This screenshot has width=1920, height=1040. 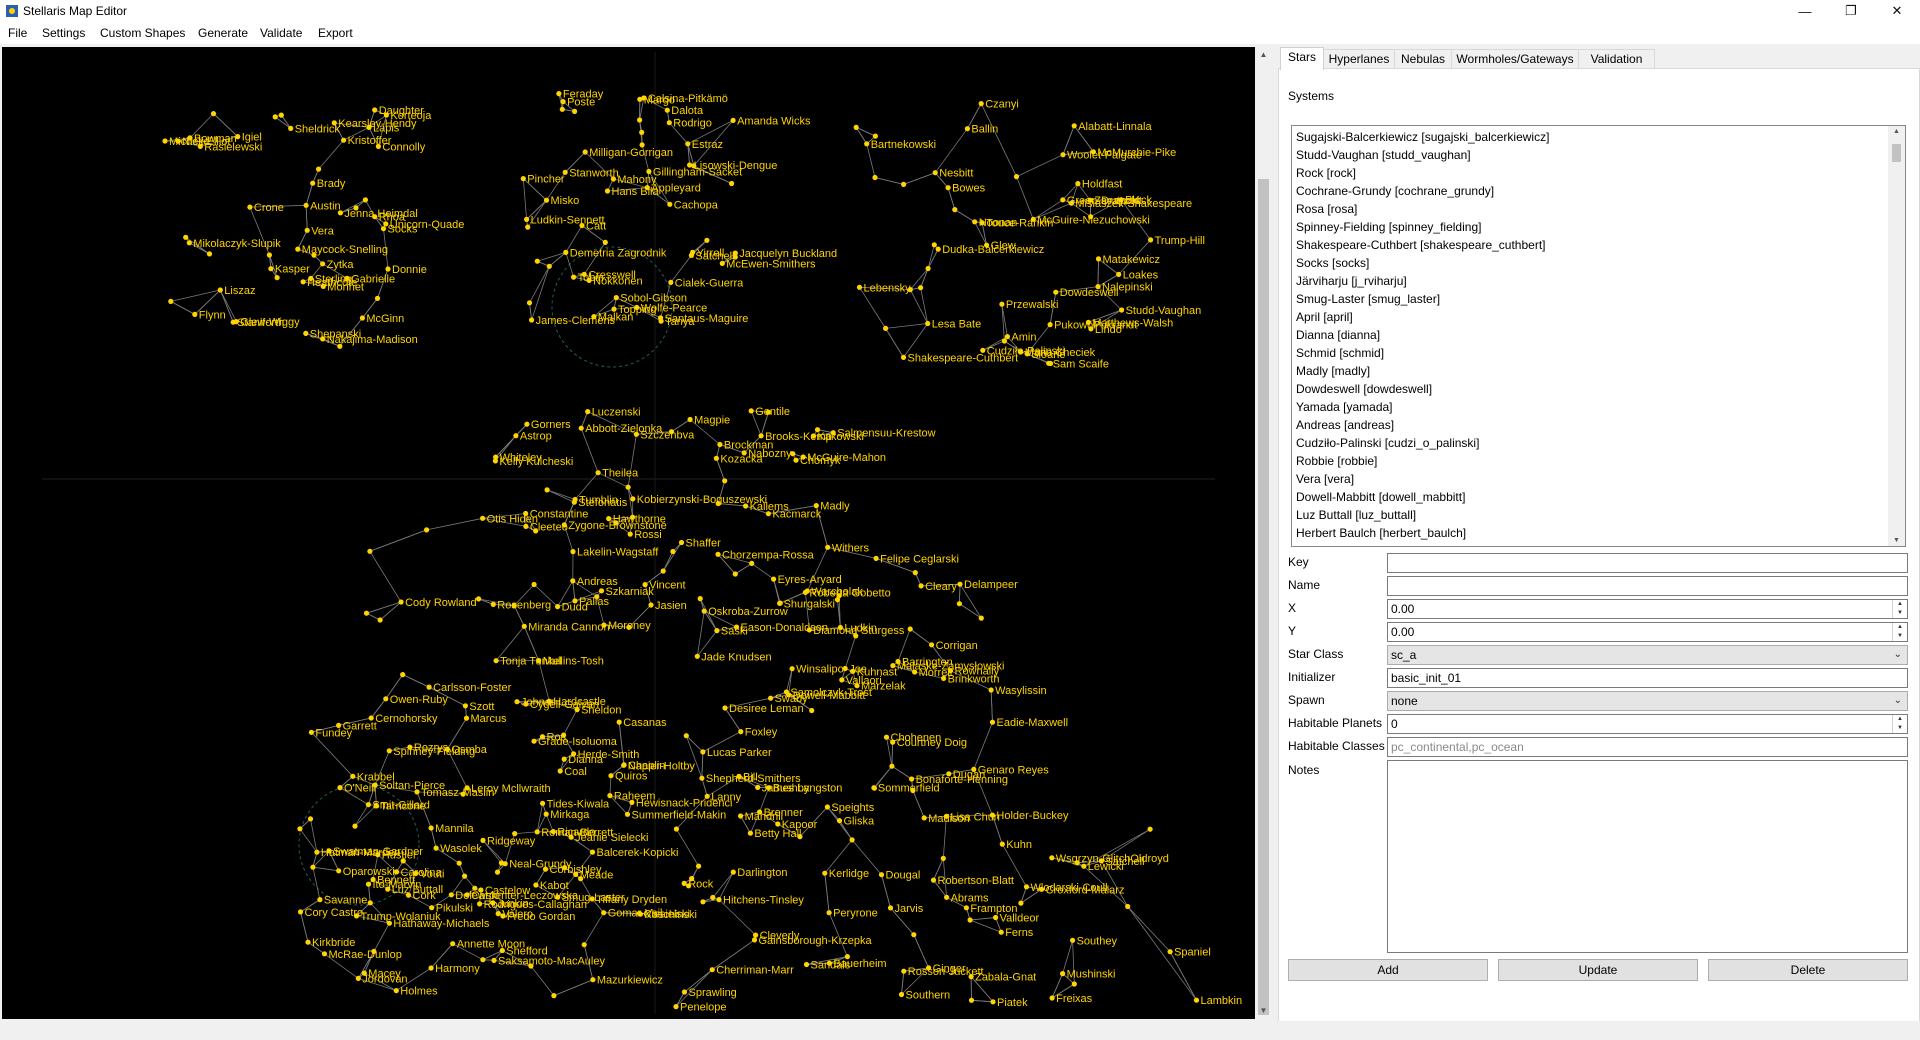 What do you see at coordinates (63, 33) in the screenshot?
I see `menu-settings: Settings` at bounding box center [63, 33].